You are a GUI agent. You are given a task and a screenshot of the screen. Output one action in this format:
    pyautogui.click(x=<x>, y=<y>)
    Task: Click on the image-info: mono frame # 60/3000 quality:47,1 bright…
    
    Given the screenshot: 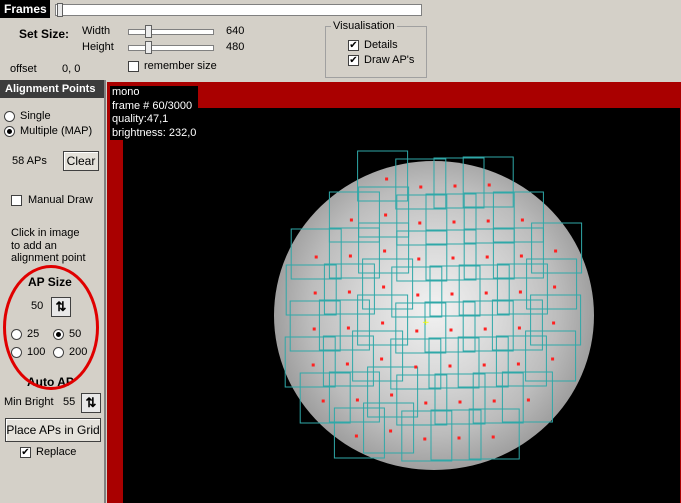 What is the action you would take?
    pyautogui.click(x=154, y=113)
    